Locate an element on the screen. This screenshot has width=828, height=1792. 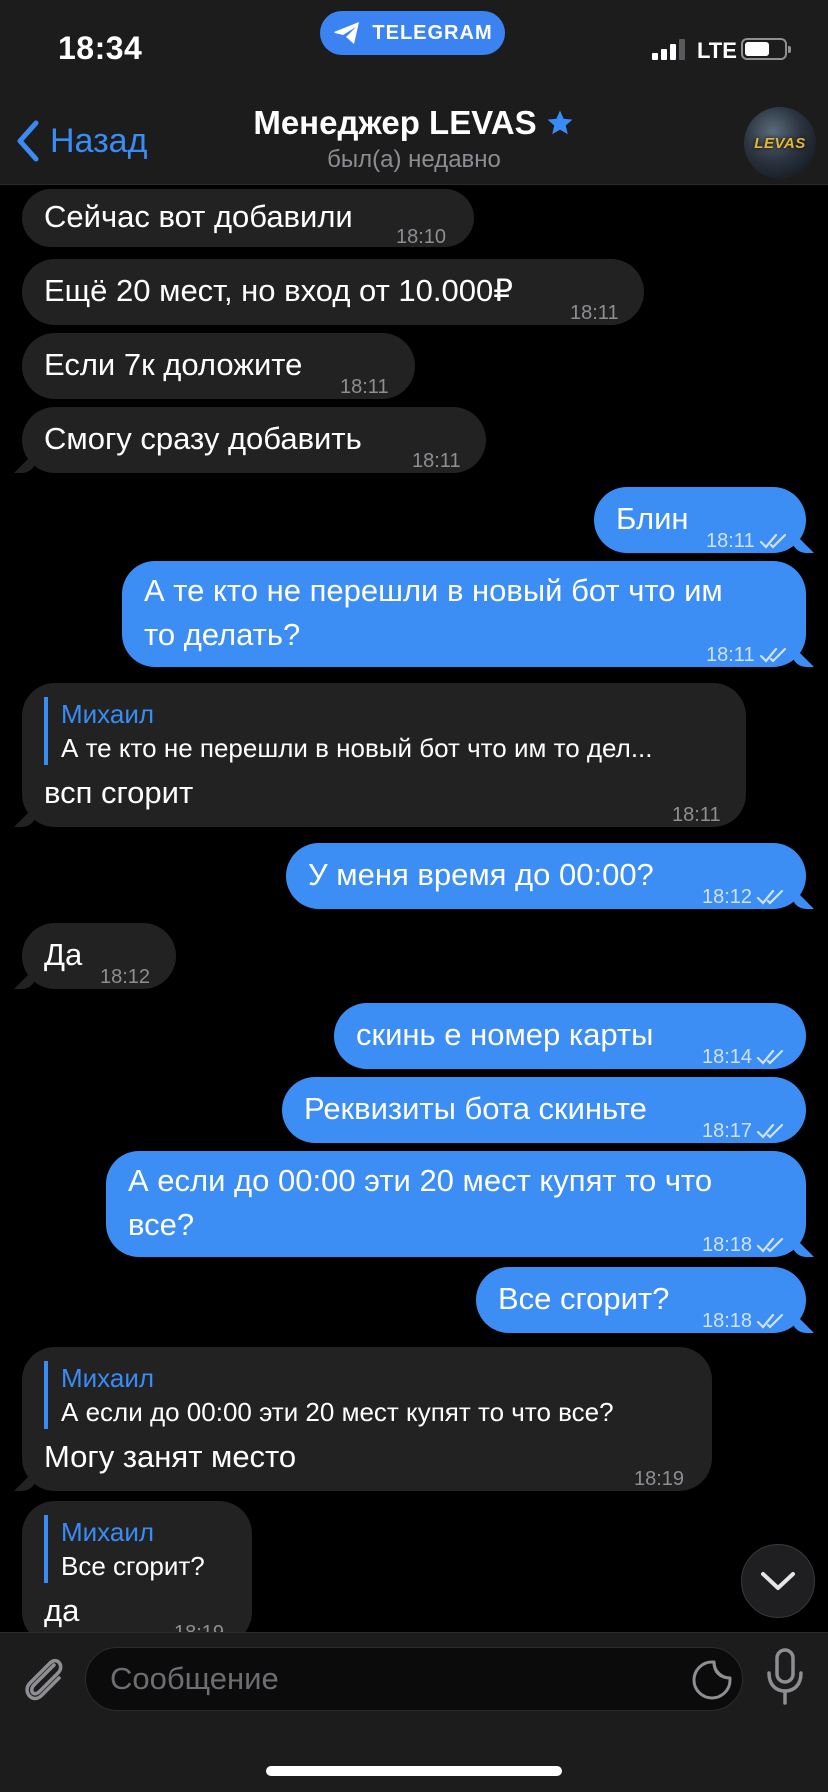
message-outgoing: Реквизиты бота скиньте 18:17 is located at coordinates (544, 1110).